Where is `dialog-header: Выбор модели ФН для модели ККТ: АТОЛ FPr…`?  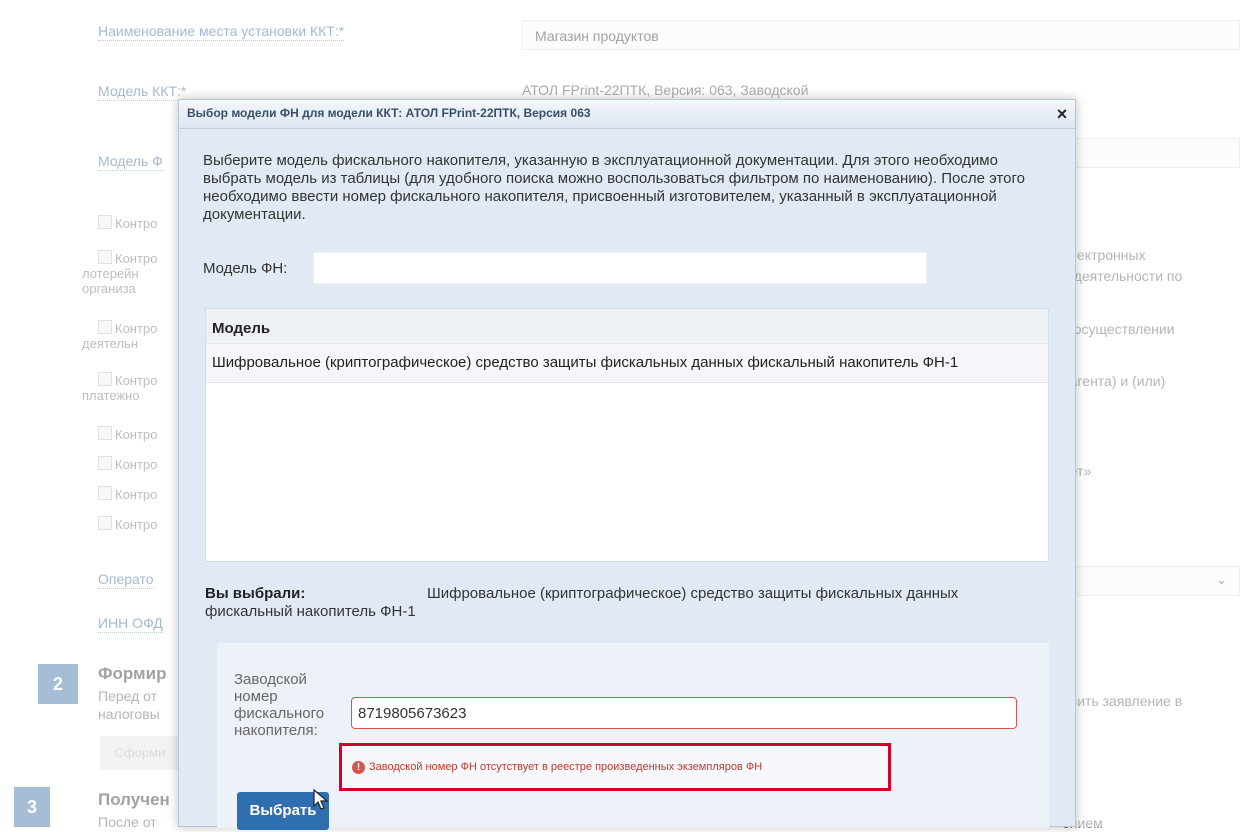
dialog-header: Выбор модели ФН для модели ККТ: АТОЛ FPr… is located at coordinates (627, 114).